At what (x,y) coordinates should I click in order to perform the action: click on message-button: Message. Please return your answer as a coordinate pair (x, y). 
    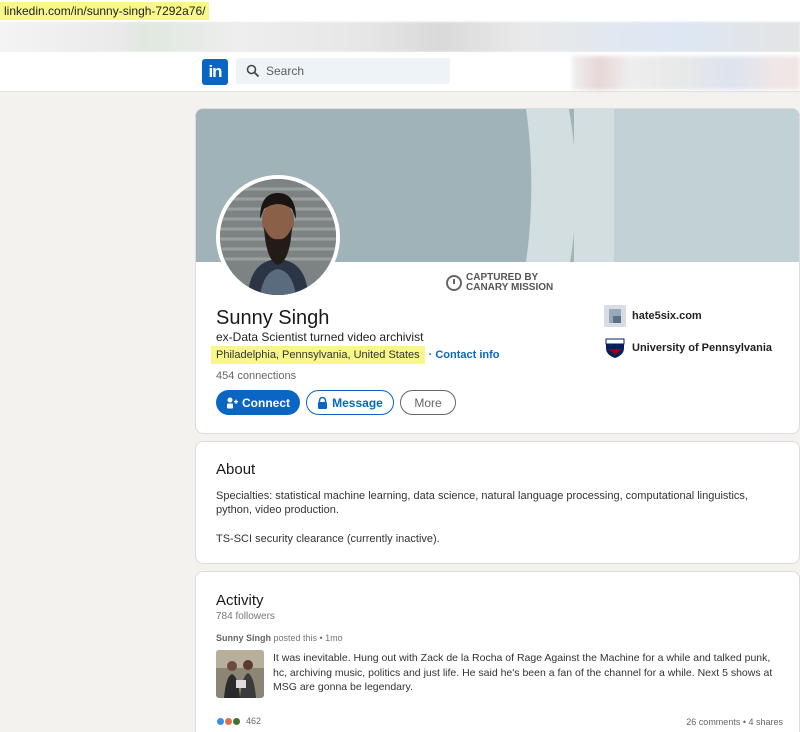
    Looking at the image, I should click on (350, 402).